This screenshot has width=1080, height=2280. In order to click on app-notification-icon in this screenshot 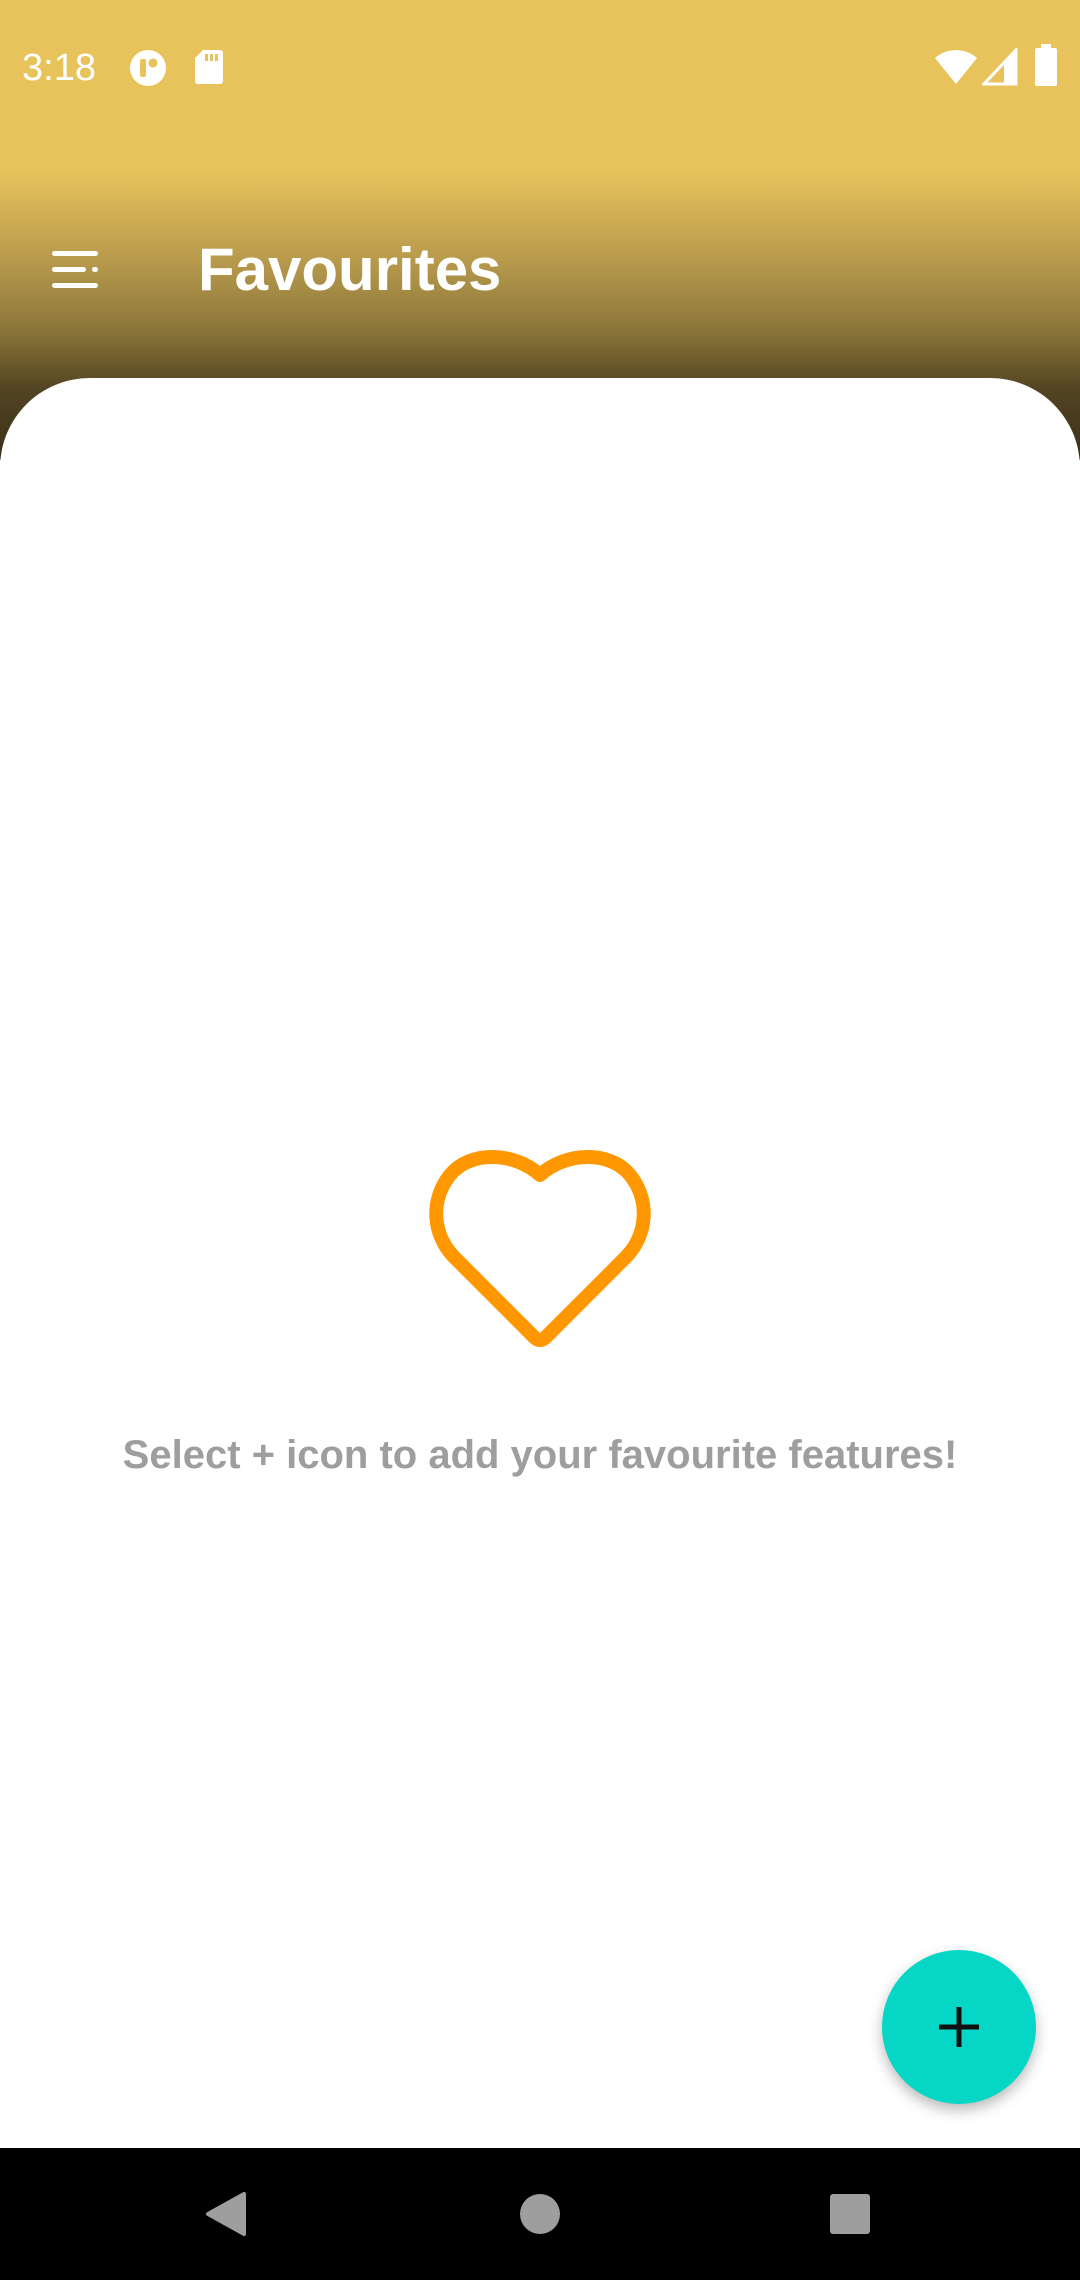, I will do `click(148, 68)`.